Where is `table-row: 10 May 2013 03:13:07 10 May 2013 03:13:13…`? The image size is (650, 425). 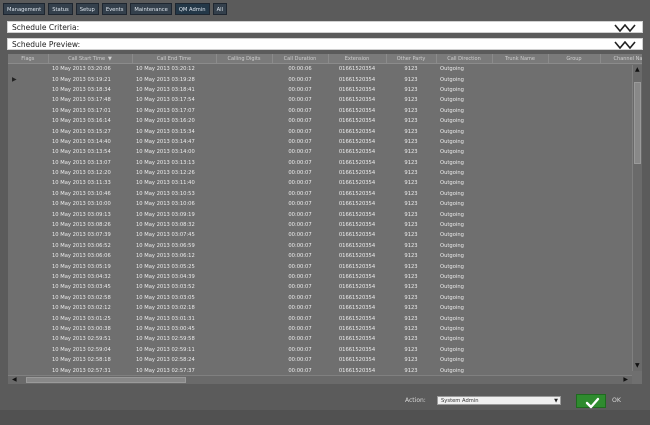
table-row: 10 May 2013 03:13:07 10 May 2013 03:13:13… is located at coordinates (325, 163).